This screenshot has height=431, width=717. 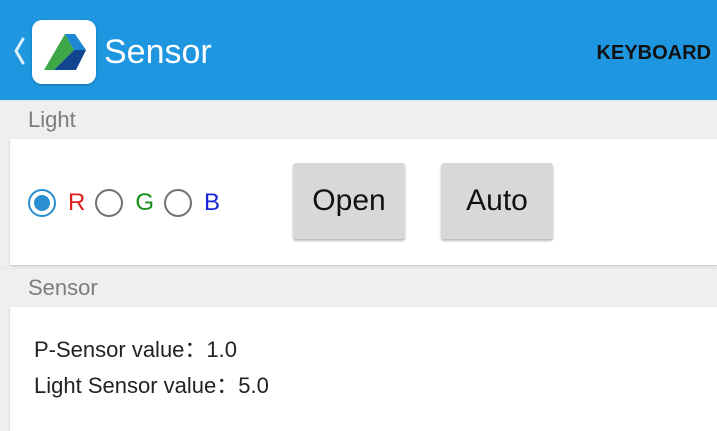 I want to click on p-sensor-value: 1.0, so click(x=222, y=349).